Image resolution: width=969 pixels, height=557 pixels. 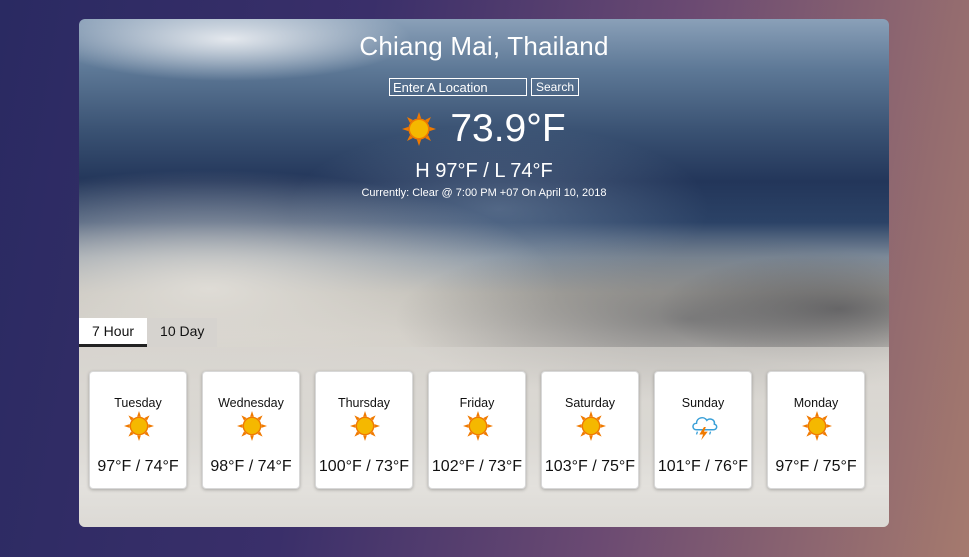 I want to click on day-name: Wednesday, so click(x=251, y=403).